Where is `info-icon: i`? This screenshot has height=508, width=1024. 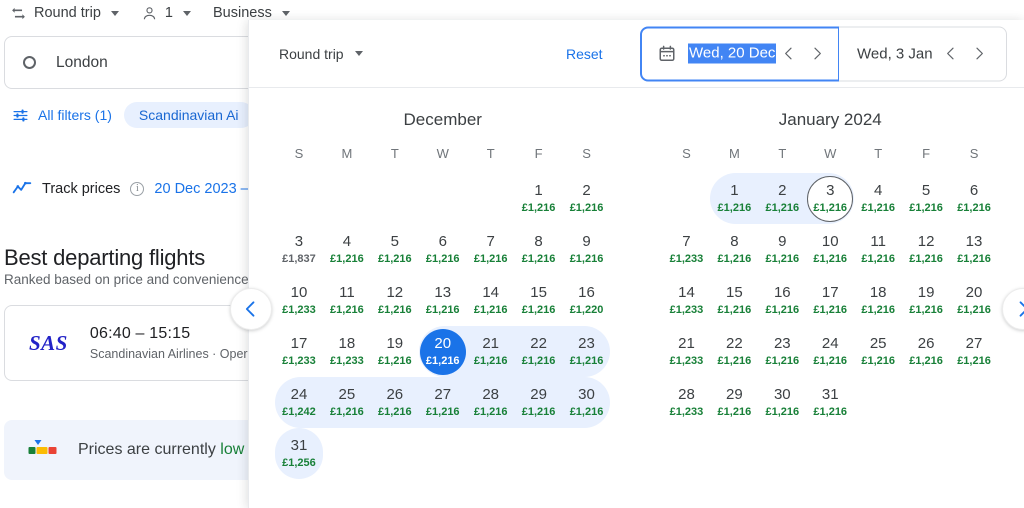
info-icon: i is located at coordinates (137, 189).